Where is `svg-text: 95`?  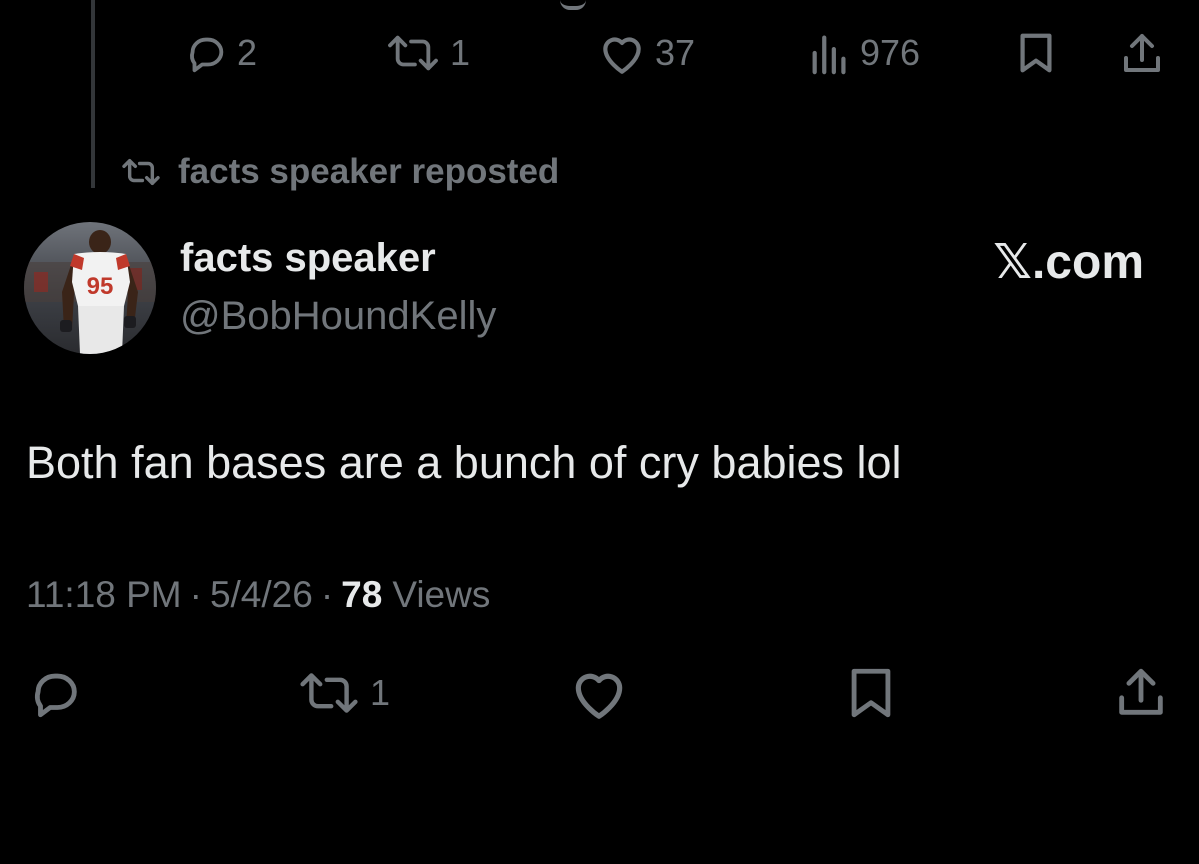 svg-text: 95 is located at coordinates (100, 286).